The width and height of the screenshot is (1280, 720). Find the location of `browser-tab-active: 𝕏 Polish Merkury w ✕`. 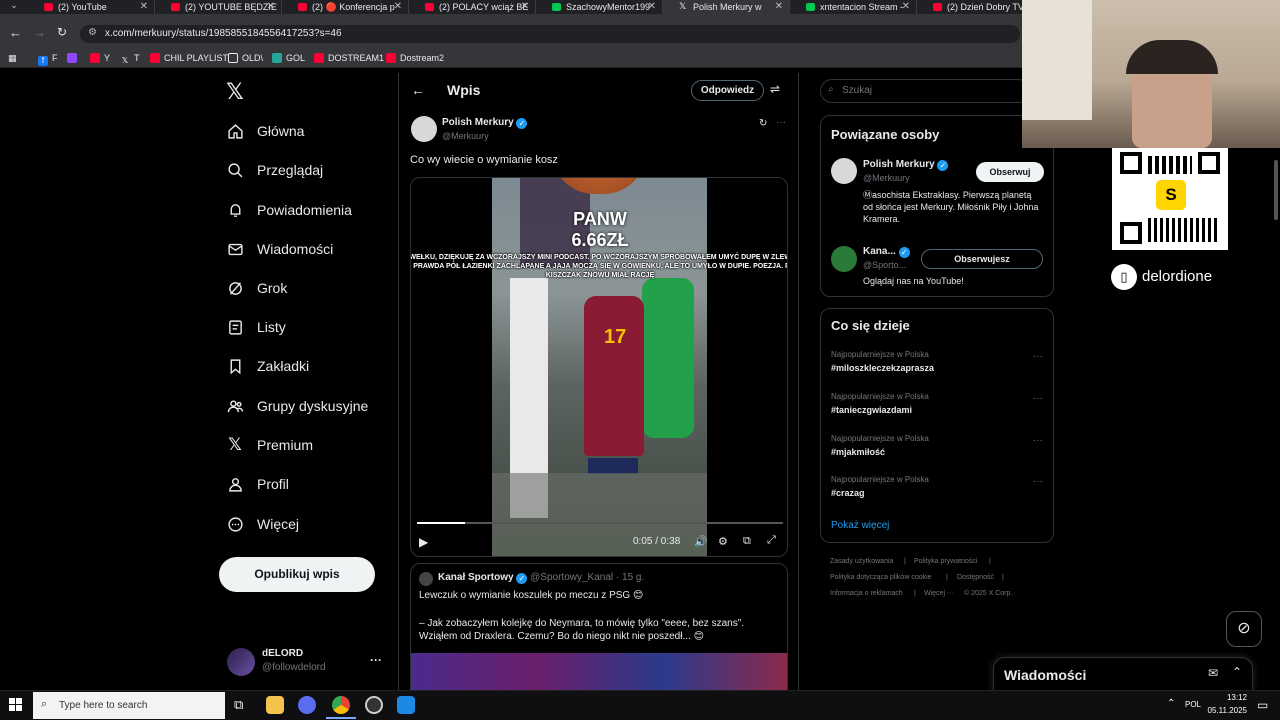

browser-tab-active: 𝕏 Polish Merkury w ✕ is located at coordinates (726, 7).